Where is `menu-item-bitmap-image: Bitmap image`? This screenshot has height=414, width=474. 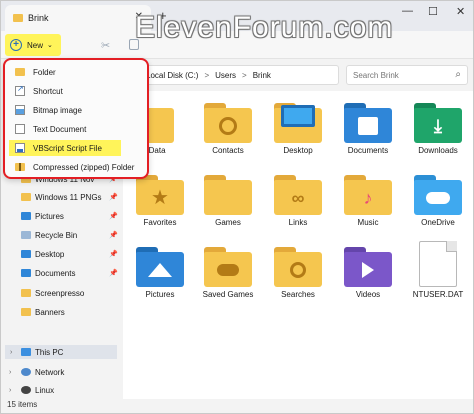
menu-item-bitmap-image: Bitmap image is located at coordinates (77, 110).